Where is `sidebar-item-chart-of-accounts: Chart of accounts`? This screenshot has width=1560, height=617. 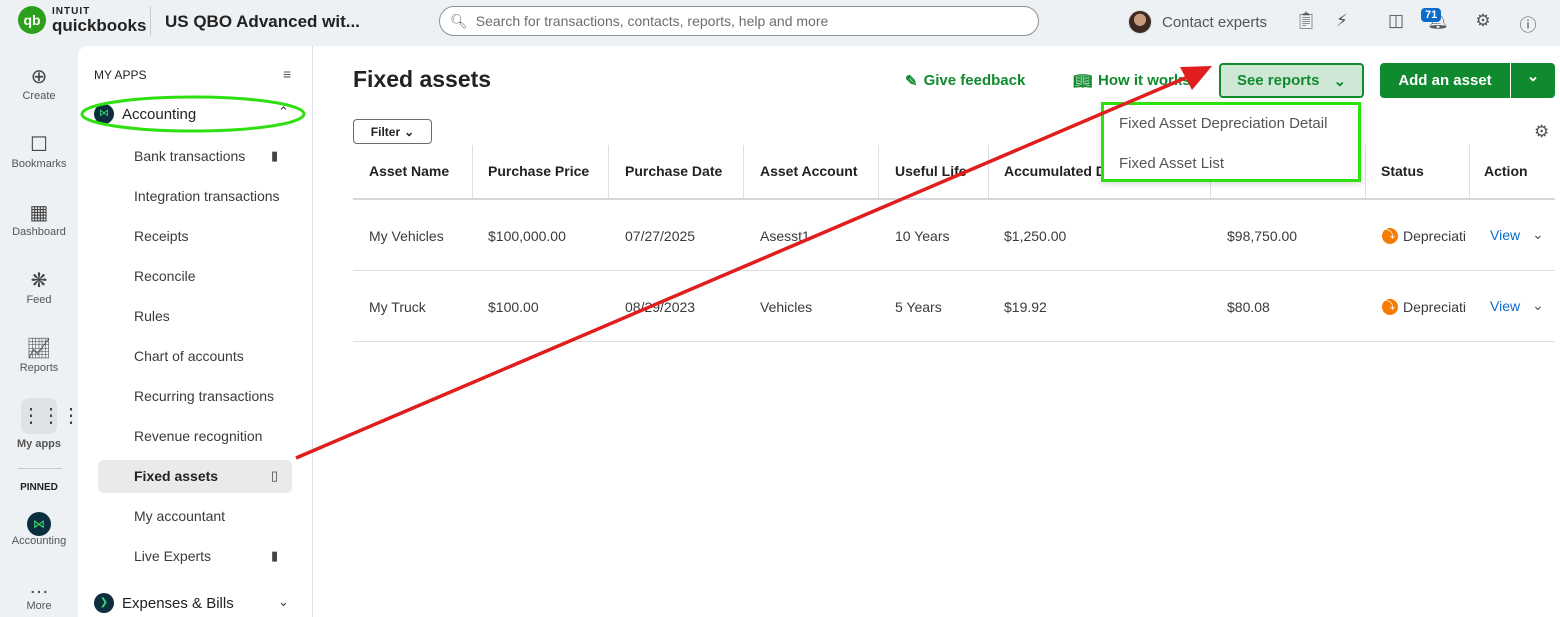 sidebar-item-chart-of-accounts: Chart of accounts is located at coordinates (189, 356).